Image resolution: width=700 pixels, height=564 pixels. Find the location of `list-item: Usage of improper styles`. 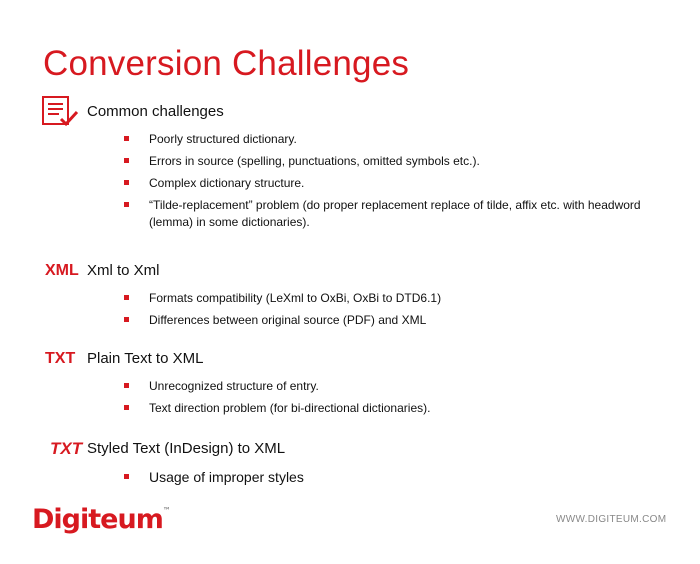

list-item: Usage of improper styles is located at coordinates (354, 477).